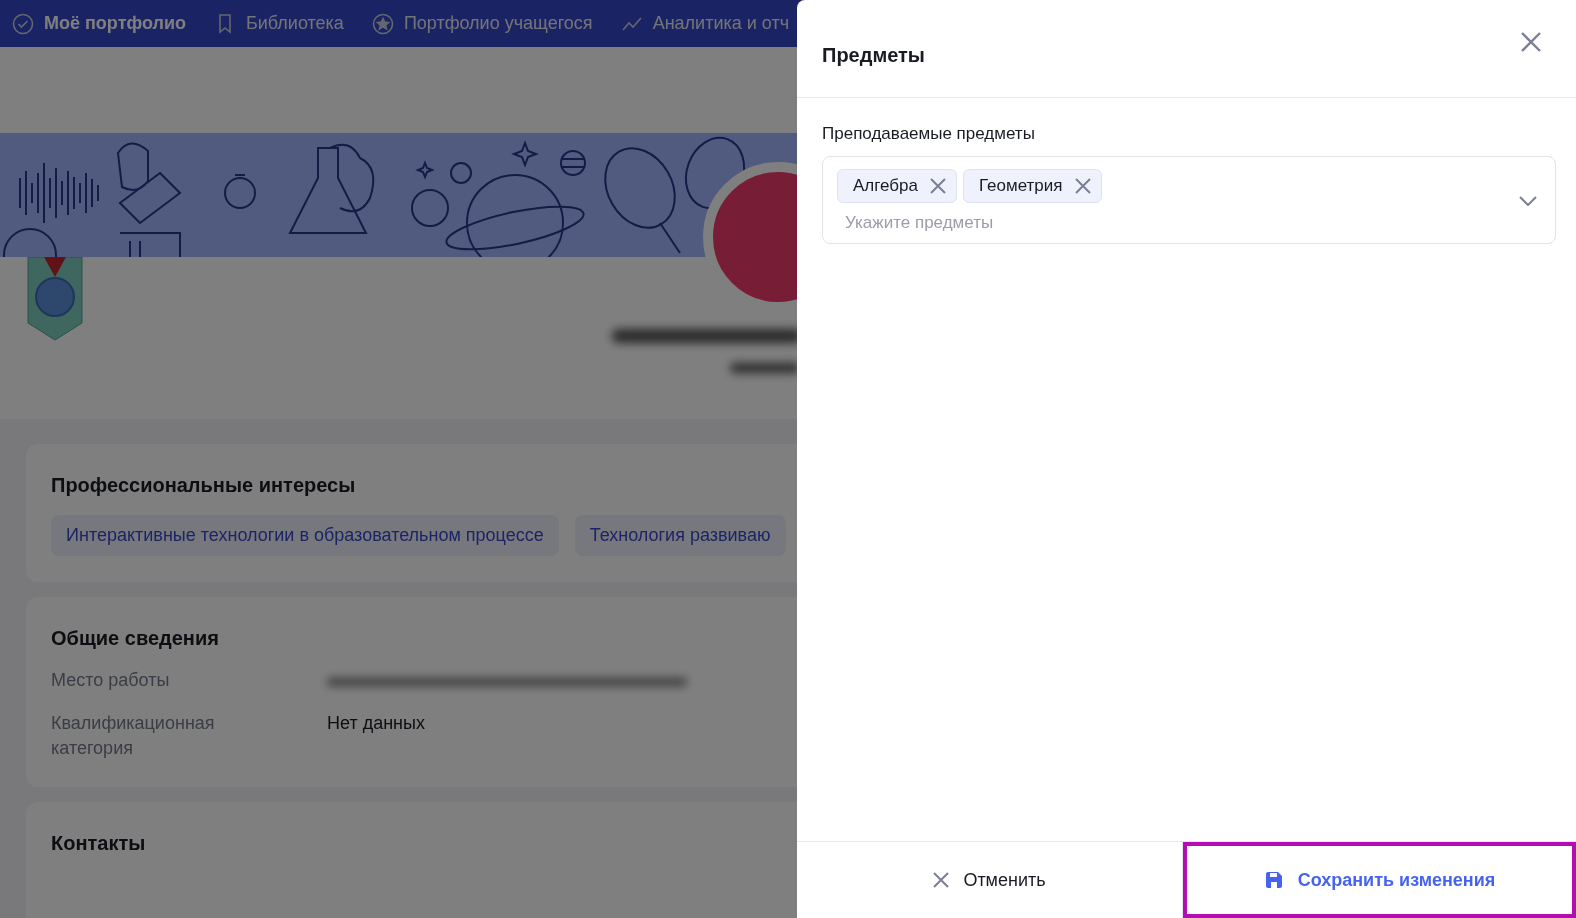  What do you see at coordinates (23, 23) in the screenshot?
I see `check-circle-icon` at bounding box center [23, 23].